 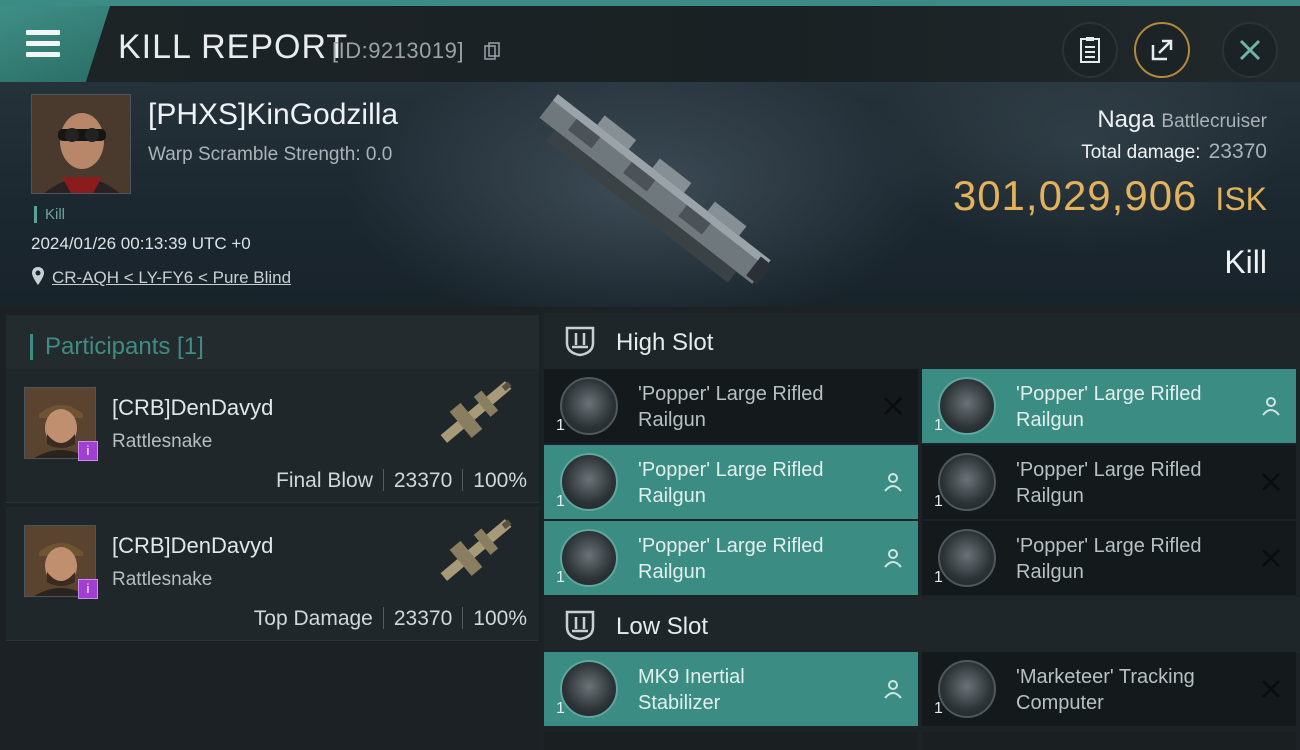 I want to click on module-slot: 1 'Marketeer' Tracking Computer, so click(x=1109, y=689).